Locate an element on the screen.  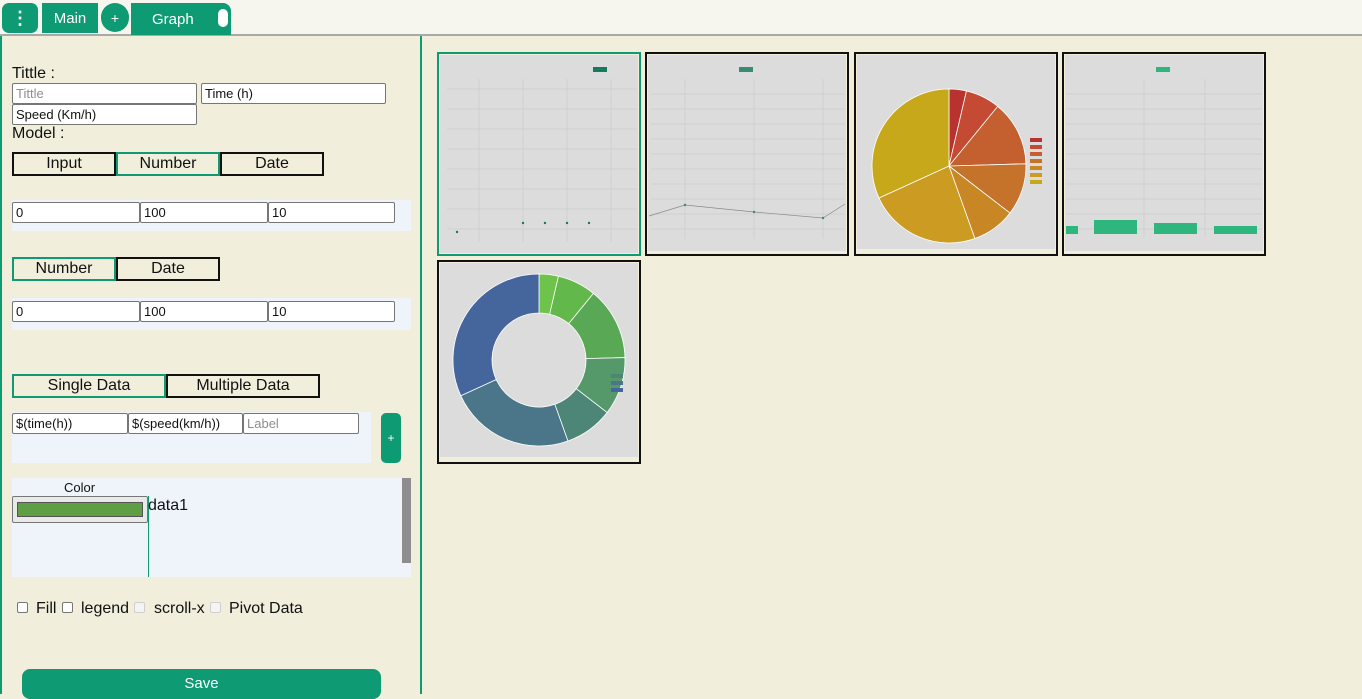
legend-checkbox is located at coordinates (67, 607).